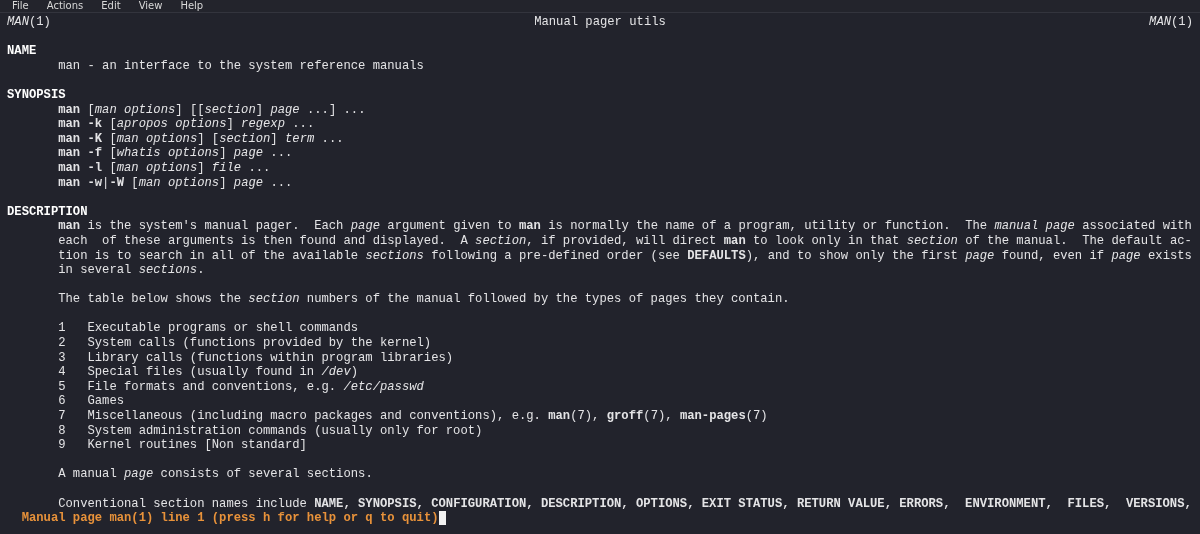  What do you see at coordinates (285, 431) in the screenshot?
I see `section-description: System administration commands (usually only for root)` at bounding box center [285, 431].